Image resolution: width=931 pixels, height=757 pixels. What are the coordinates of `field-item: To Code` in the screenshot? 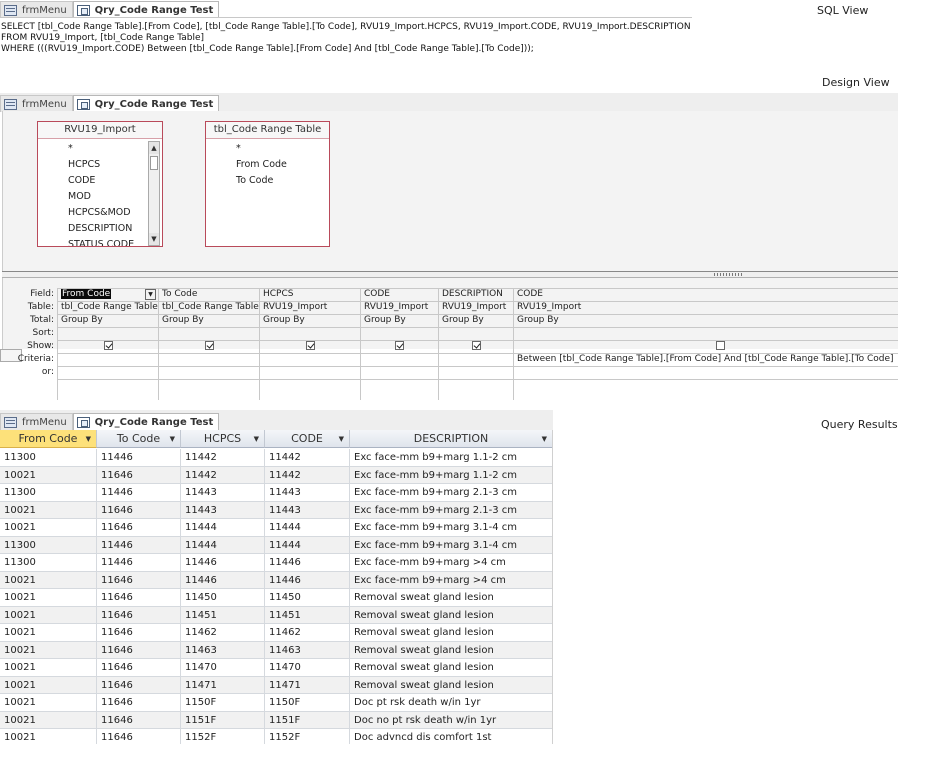 It's located at (282, 181).